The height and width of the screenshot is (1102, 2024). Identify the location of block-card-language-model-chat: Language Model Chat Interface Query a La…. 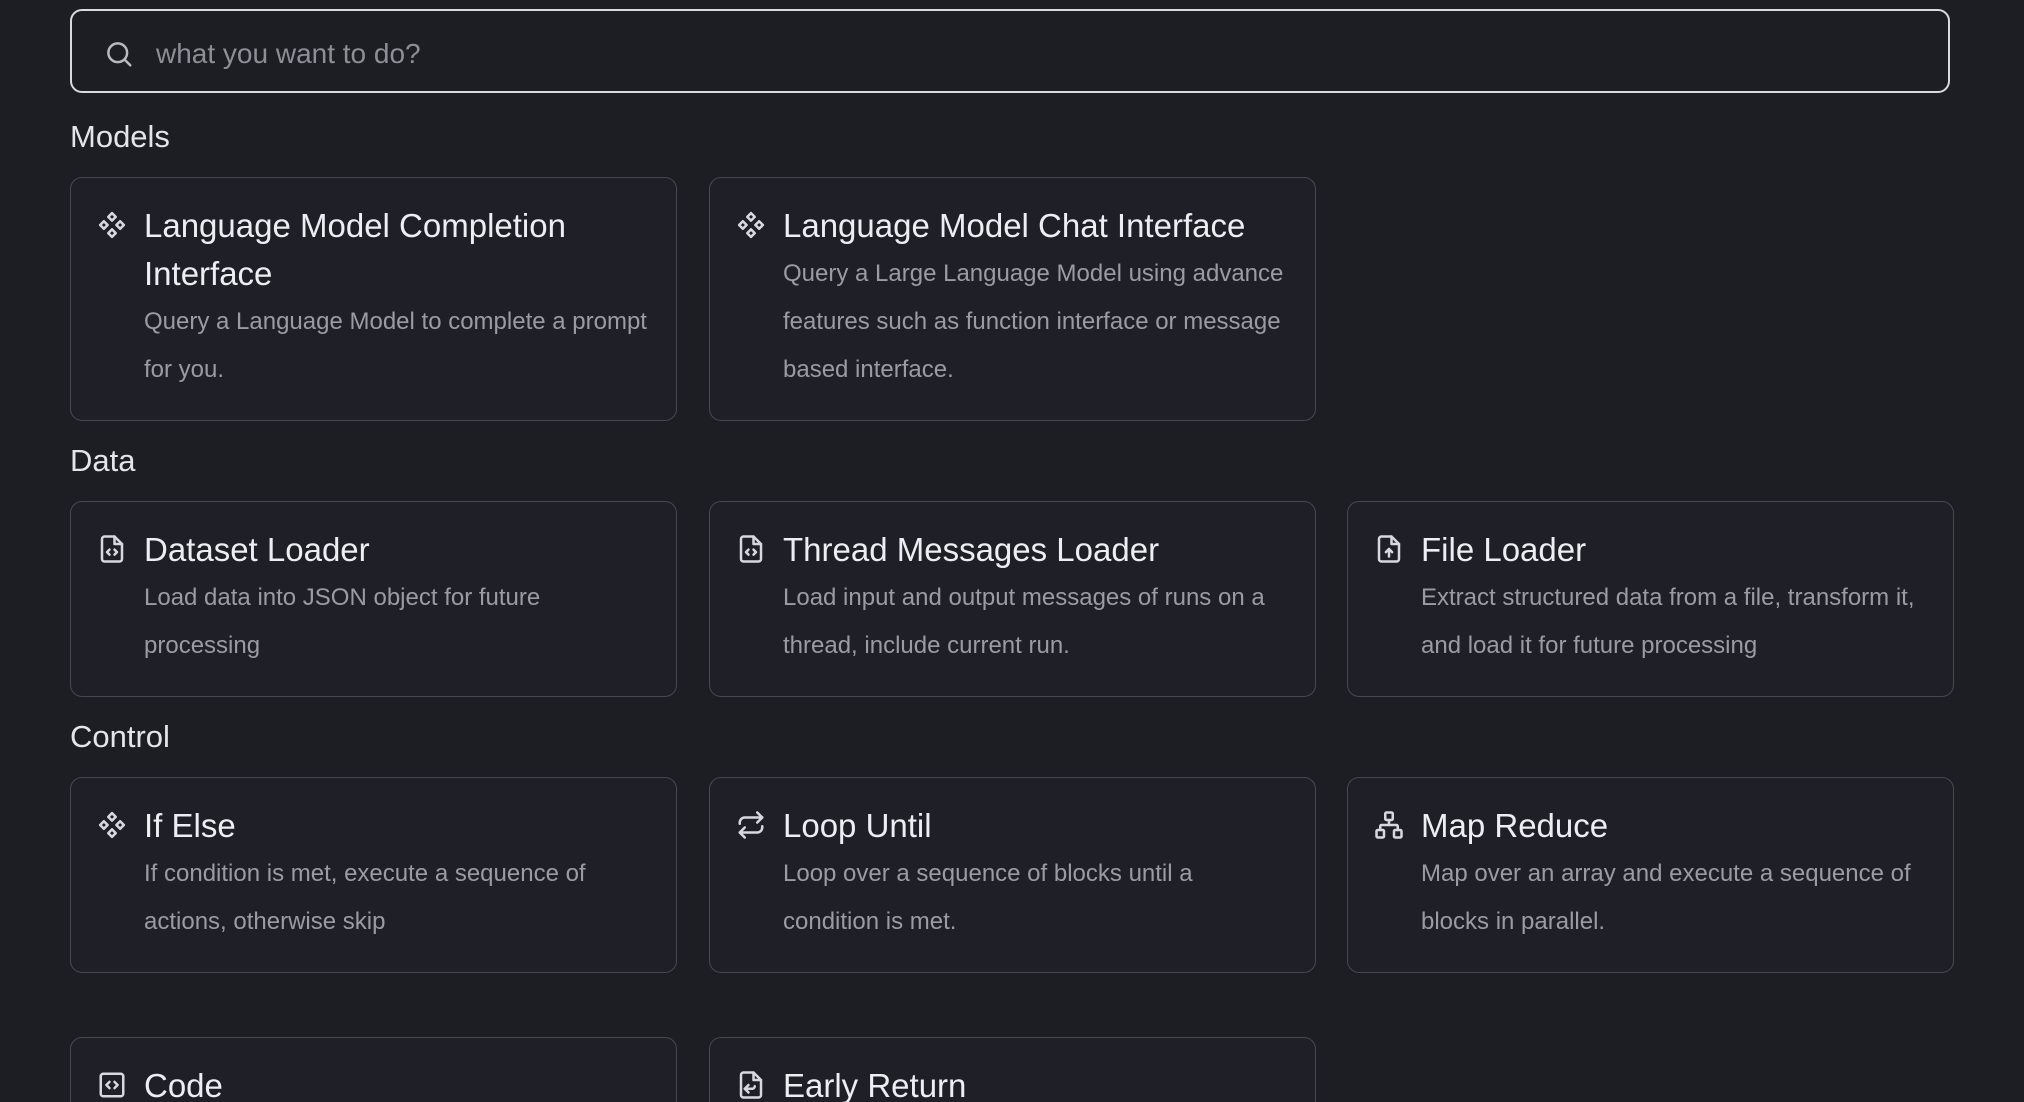
(1012, 299).